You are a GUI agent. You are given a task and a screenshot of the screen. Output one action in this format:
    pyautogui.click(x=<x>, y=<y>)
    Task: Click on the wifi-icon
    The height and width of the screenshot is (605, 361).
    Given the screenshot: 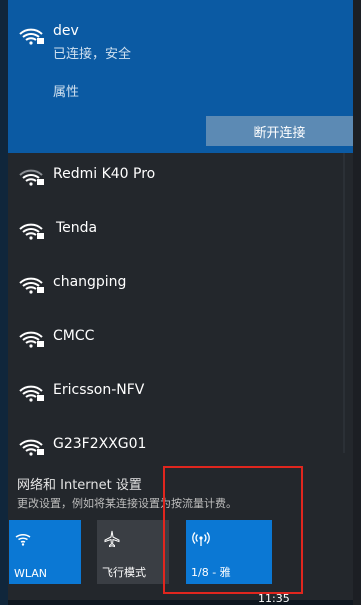 What is the action you would take?
    pyautogui.click(x=24, y=539)
    